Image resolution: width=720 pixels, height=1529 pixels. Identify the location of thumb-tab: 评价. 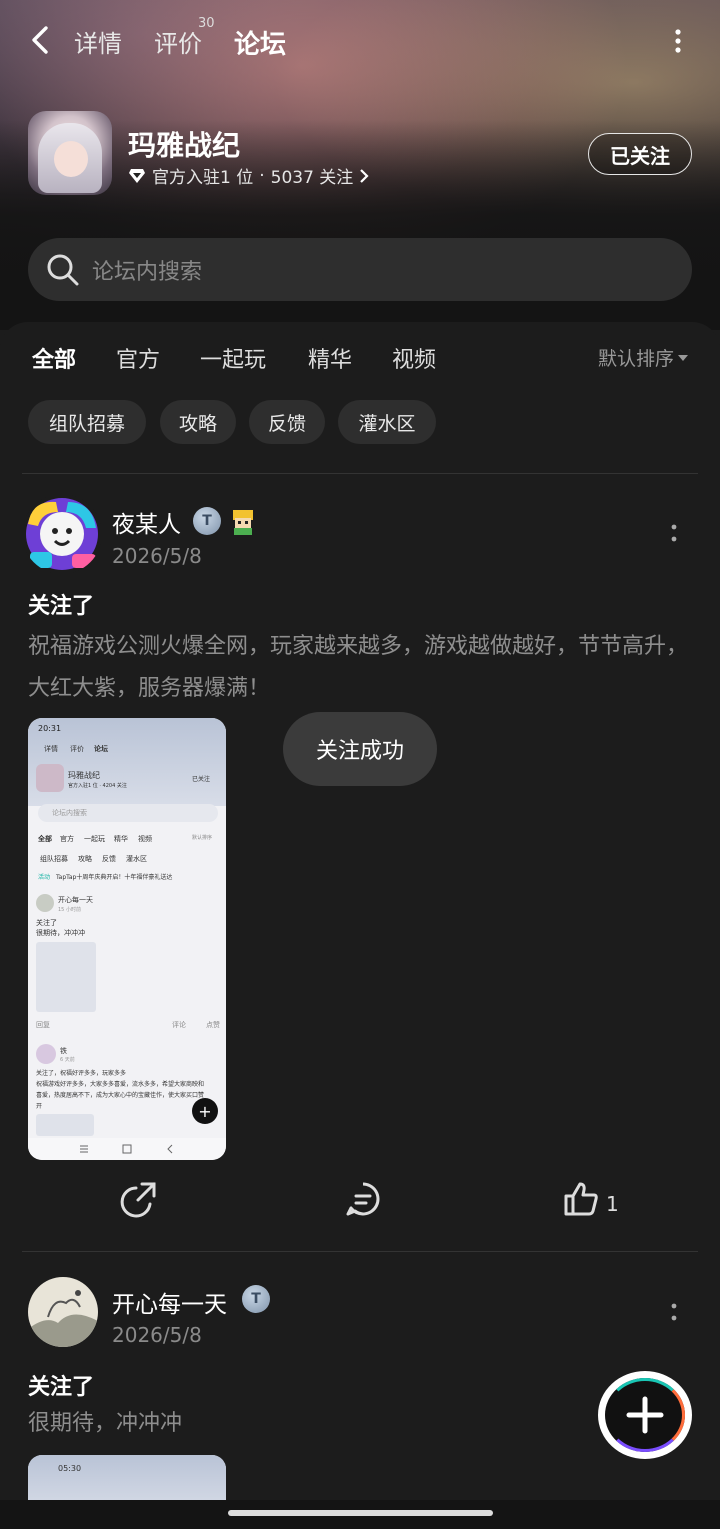
(77, 749).